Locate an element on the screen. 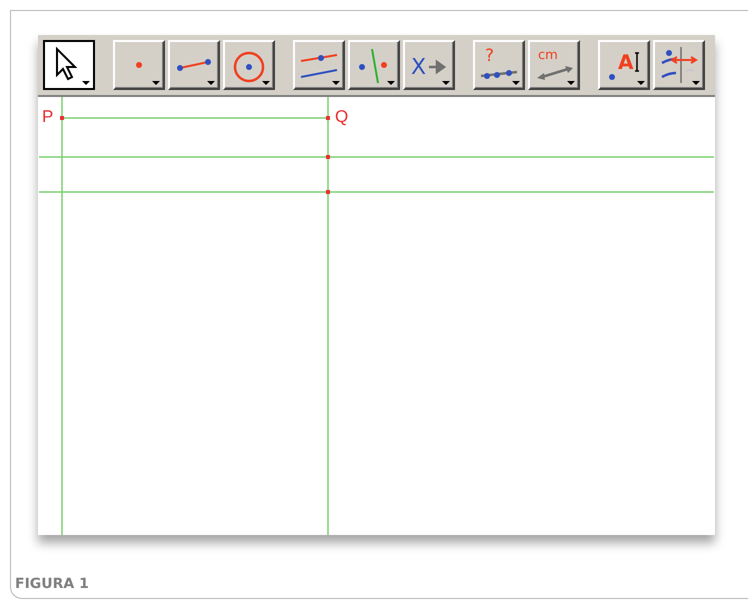 This screenshot has height=602, width=748. point-icon is located at coordinates (139, 65).